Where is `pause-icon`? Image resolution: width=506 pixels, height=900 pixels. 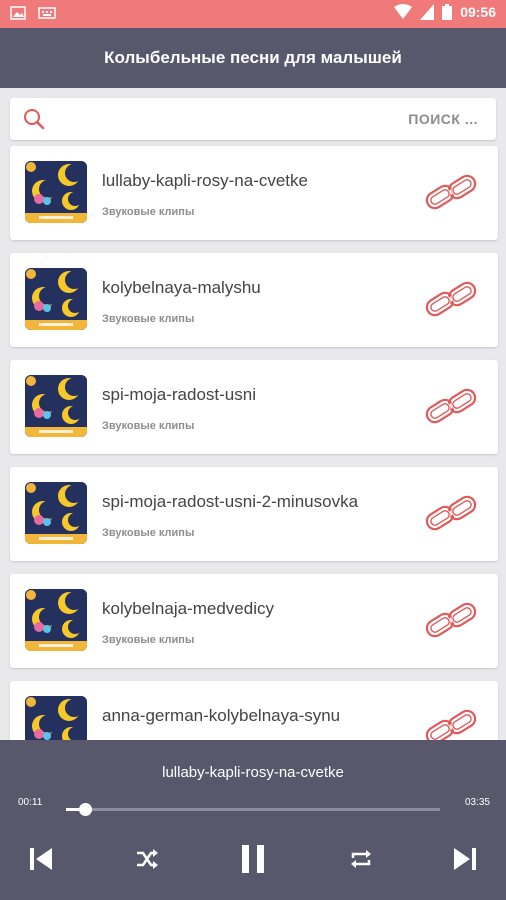 pause-icon is located at coordinates (253, 859).